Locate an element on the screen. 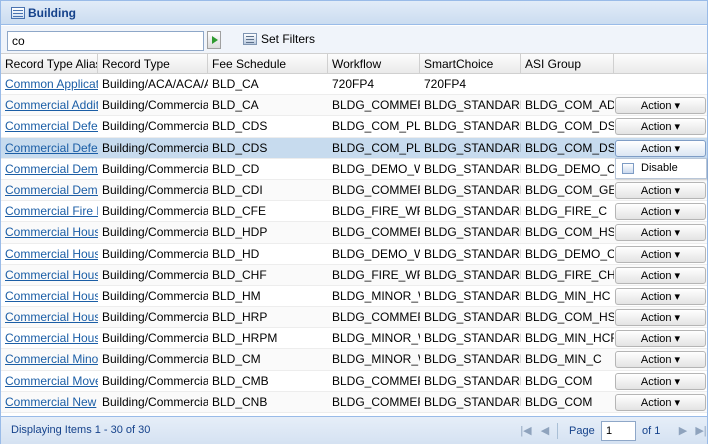 The width and height of the screenshot is (708, 444). toolbar: Set Filters is located at coordinates (354, 39).